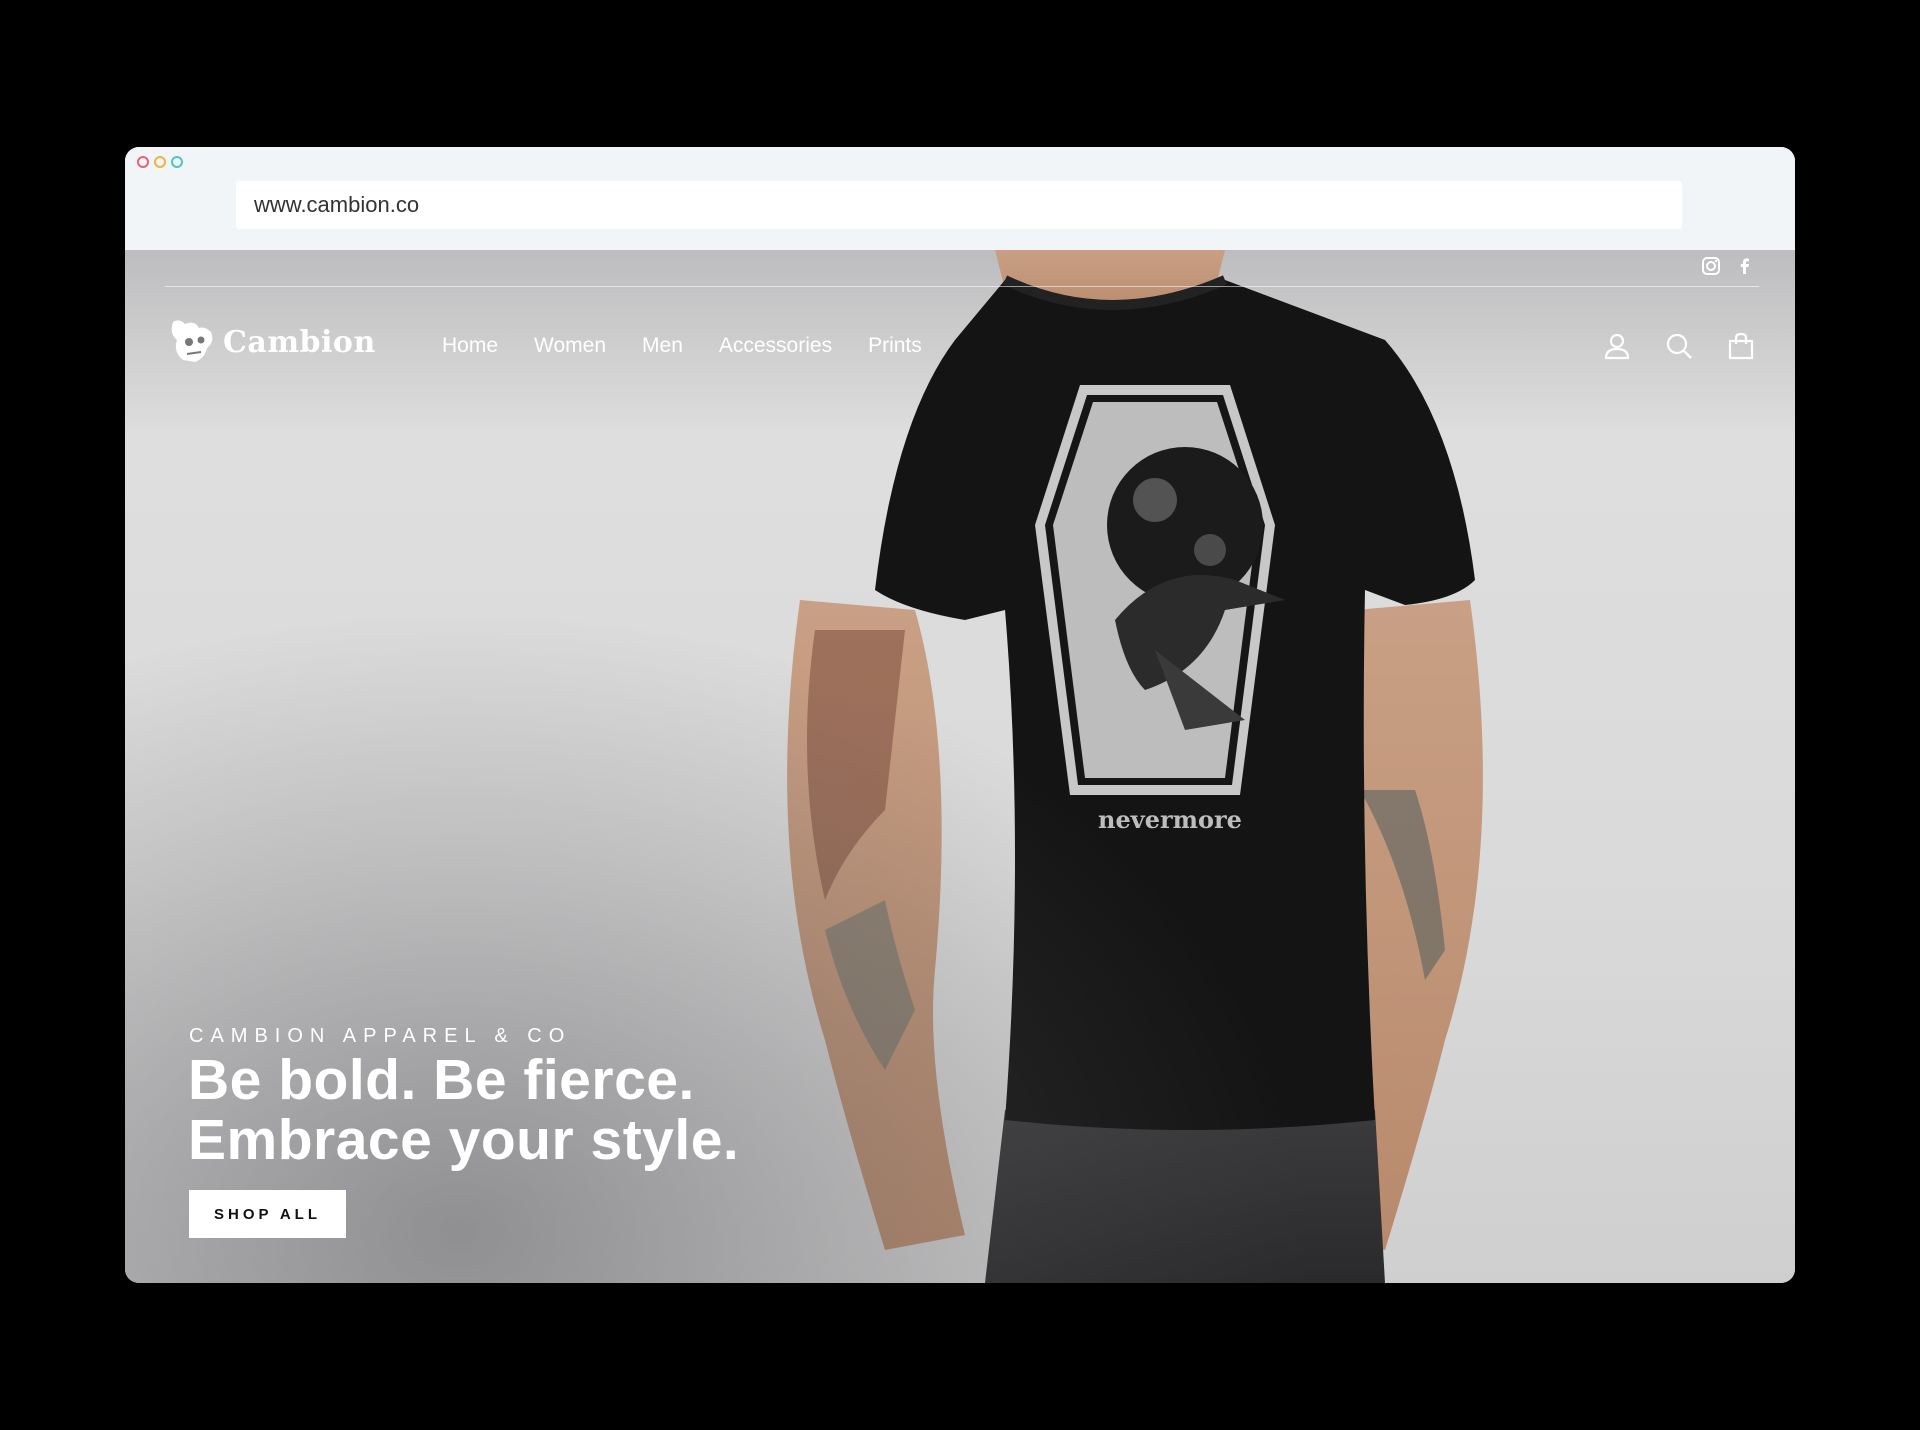 This screenshot has height=1430, width=1920. What do you see at coordinates (662, 346) in the screenshot?
I see `nav-men: Men` at bounding box center [662, 346].